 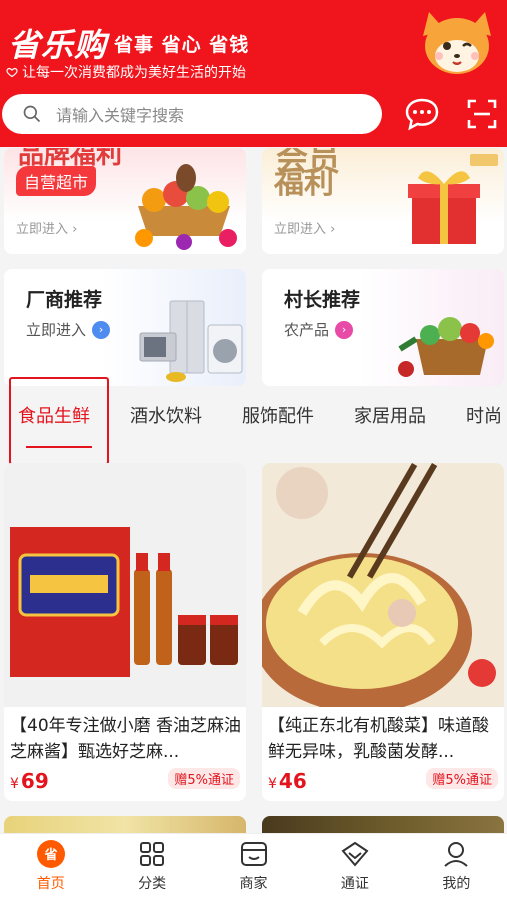 What do you see at coordinates (390, 415) in the screenshot?
I see `tab-home-goods: 家居用品` at bounding box center [390, 415].